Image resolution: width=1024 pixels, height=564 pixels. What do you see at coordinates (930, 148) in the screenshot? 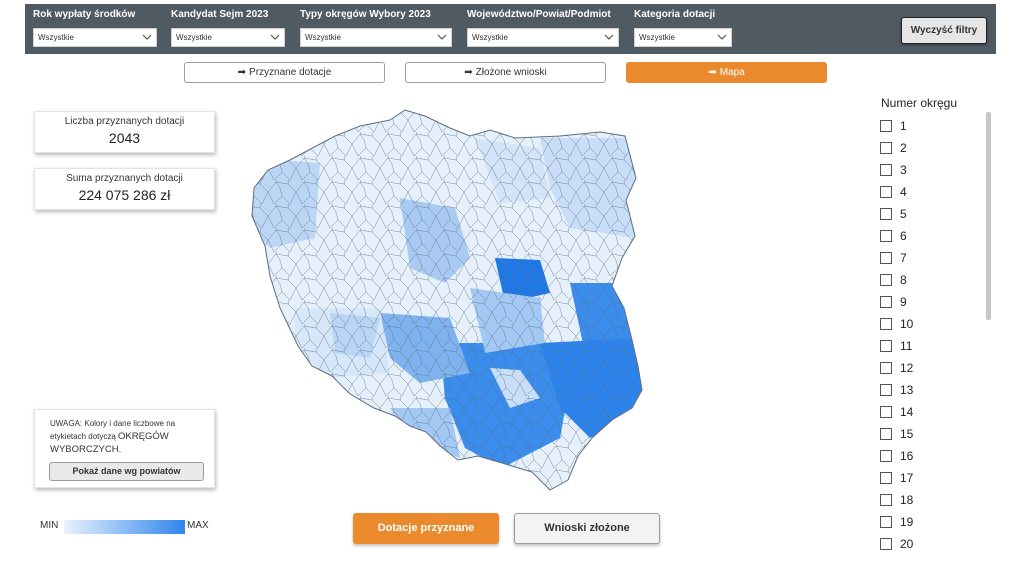
I see `slicer-item: 2` at bounding box center [930, 148].